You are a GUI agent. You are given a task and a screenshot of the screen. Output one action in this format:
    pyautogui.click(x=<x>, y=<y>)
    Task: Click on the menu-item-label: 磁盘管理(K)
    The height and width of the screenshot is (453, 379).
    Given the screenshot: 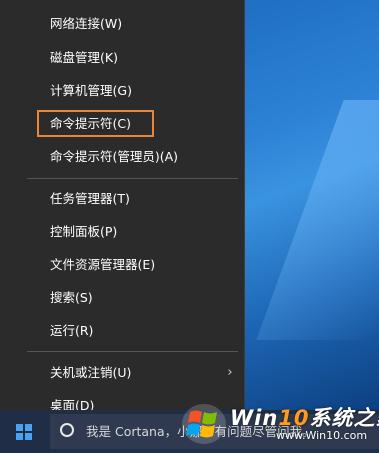 What is the action you would take?
    pyautogui.click(x=84, y=57)
    